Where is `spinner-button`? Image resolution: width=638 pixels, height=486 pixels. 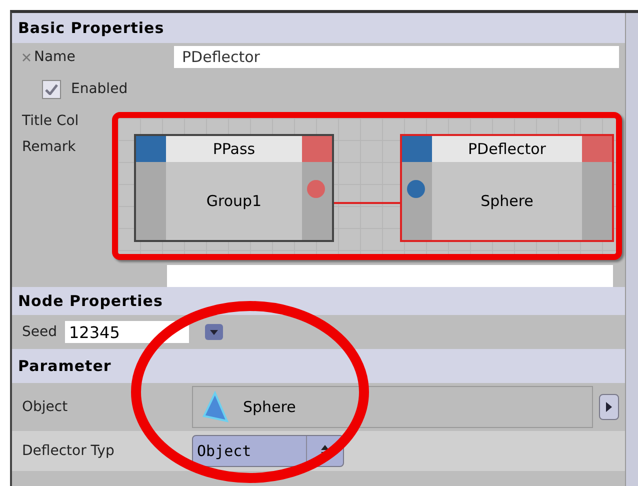
spinner-button is located at coordinates (214, 332).